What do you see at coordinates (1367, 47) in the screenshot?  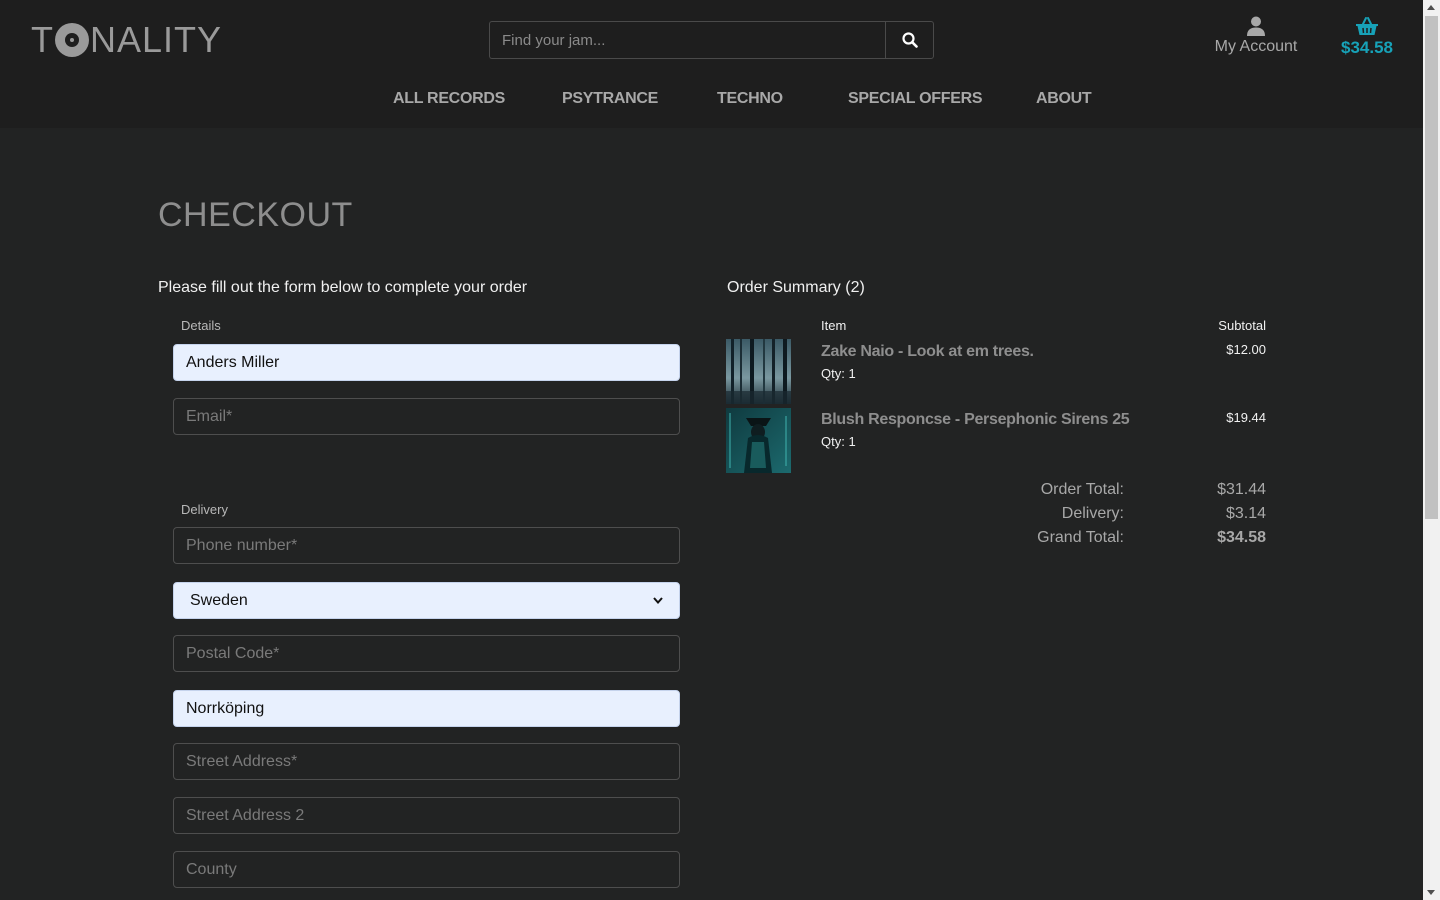 I see `cart-total: $34.58` at bounding box center [1367, 47].